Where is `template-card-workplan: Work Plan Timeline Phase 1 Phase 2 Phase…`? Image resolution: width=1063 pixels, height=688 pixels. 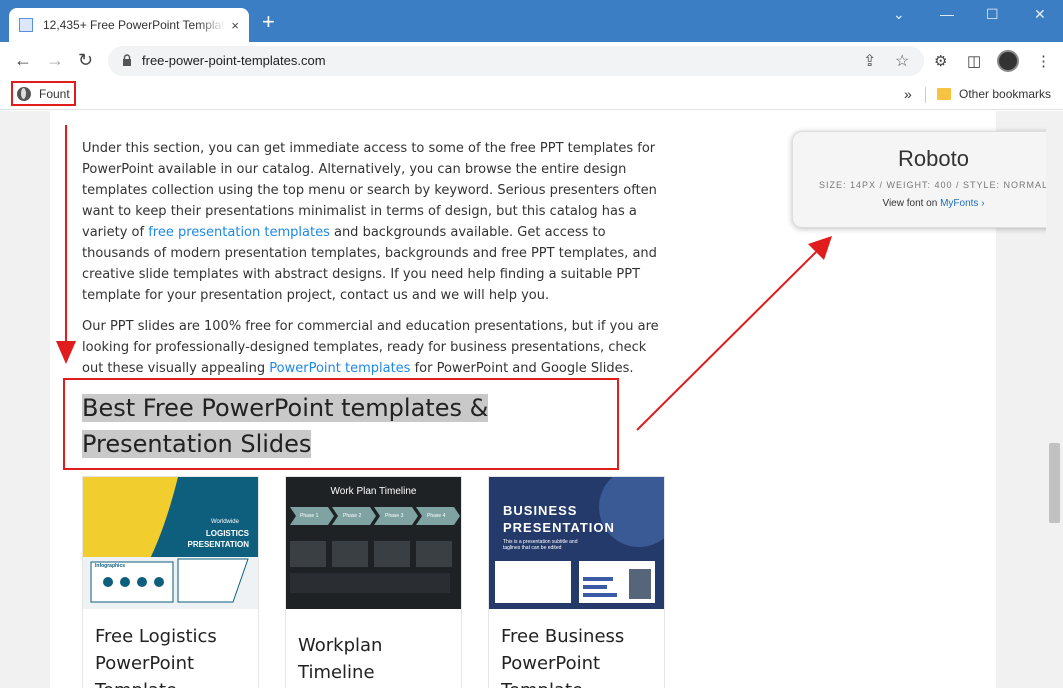
template-card-workplan: Work Plan Timeline Phase 1 Phase 2 Phase… is located at coordinates (373, 582).